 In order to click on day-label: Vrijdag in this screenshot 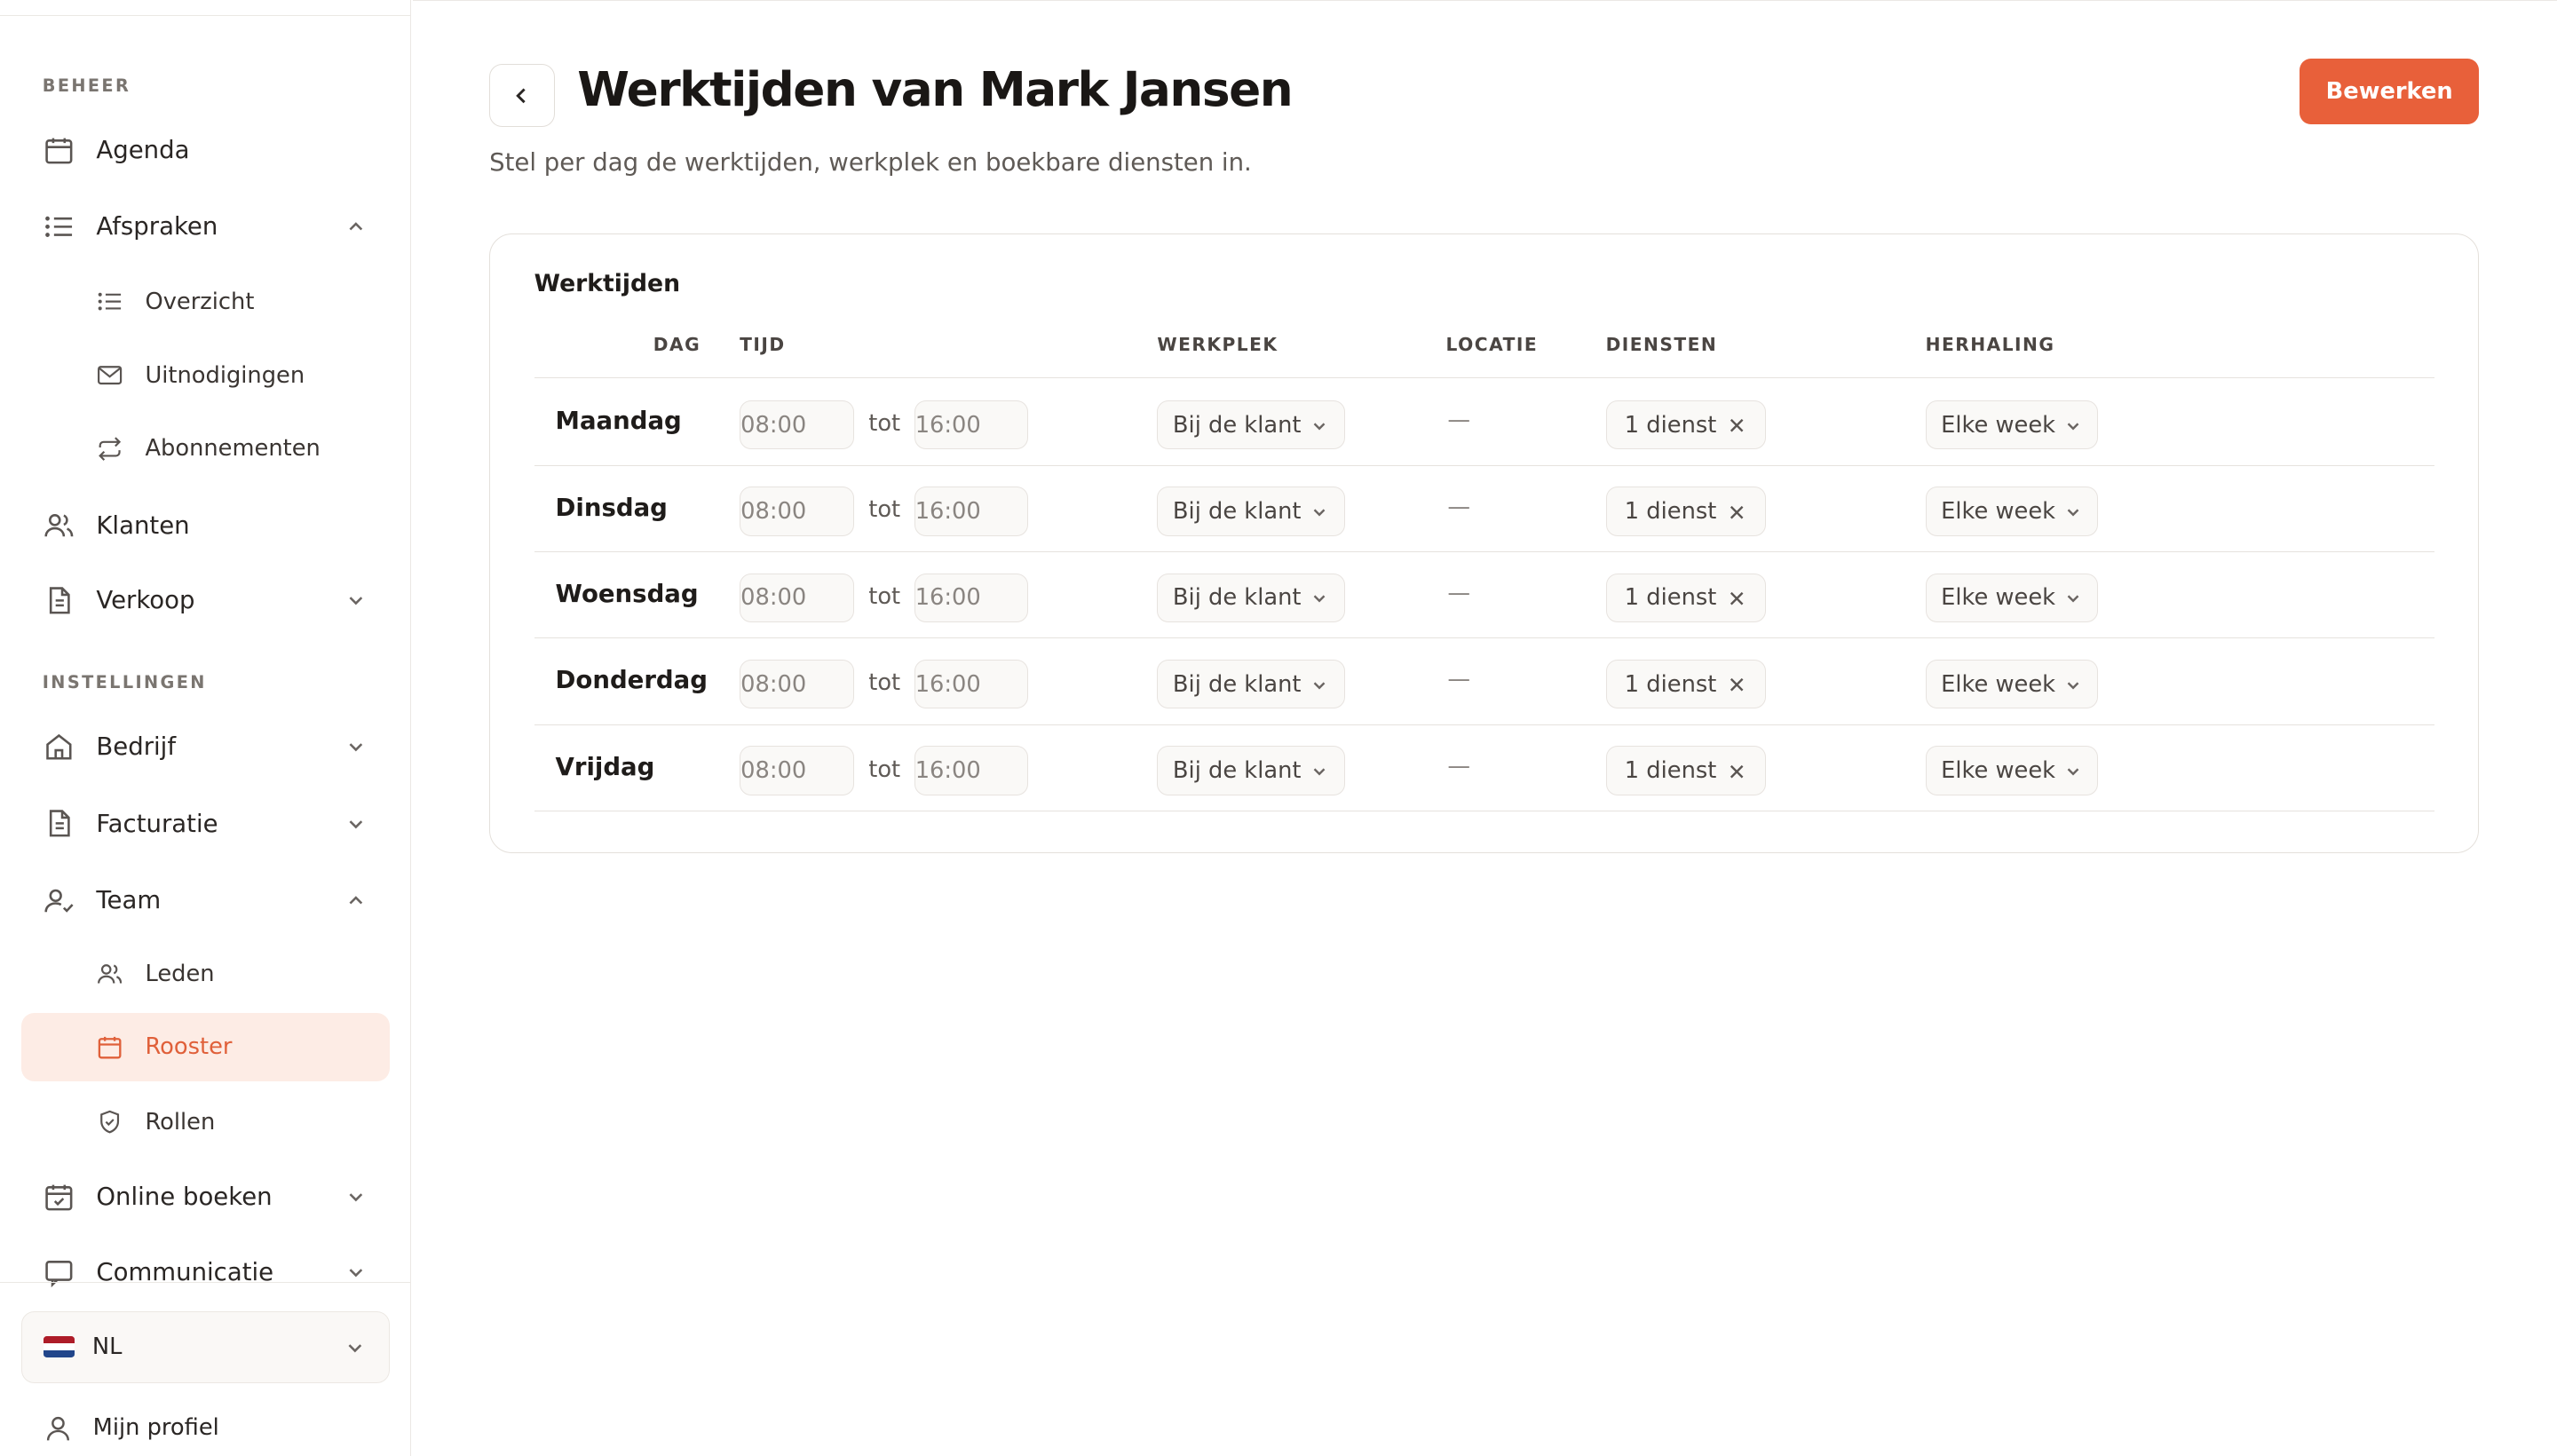, I will do `click(605, 766)`.